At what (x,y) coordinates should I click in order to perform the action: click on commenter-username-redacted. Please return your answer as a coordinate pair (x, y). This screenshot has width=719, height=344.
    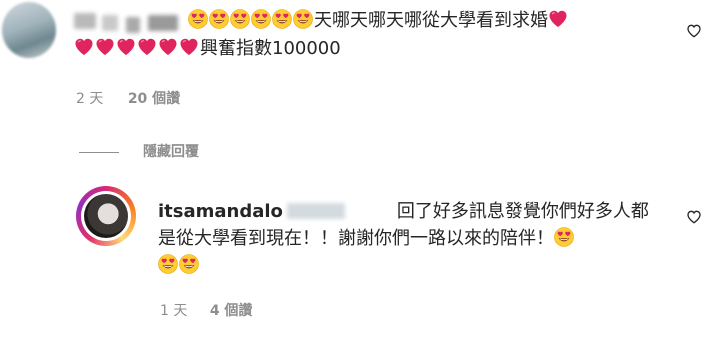
    Looking at the image, I should click on (130, 22).